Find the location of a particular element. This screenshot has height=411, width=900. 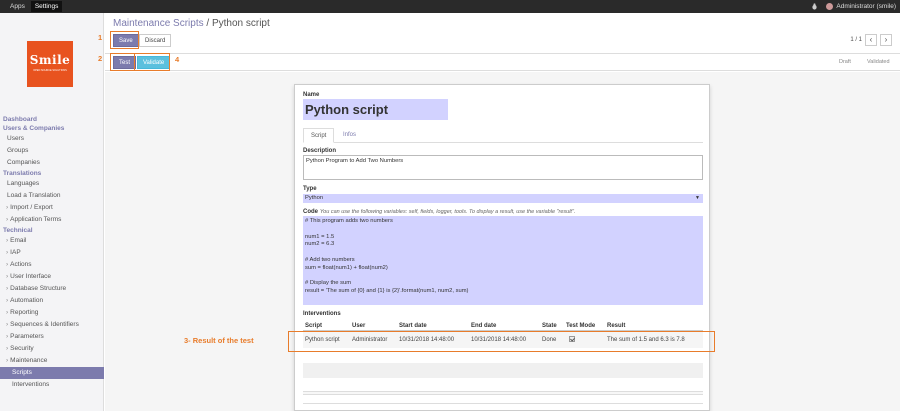

description-field: Python Program to Add Two Numbers is located at coordinates (503, 167).